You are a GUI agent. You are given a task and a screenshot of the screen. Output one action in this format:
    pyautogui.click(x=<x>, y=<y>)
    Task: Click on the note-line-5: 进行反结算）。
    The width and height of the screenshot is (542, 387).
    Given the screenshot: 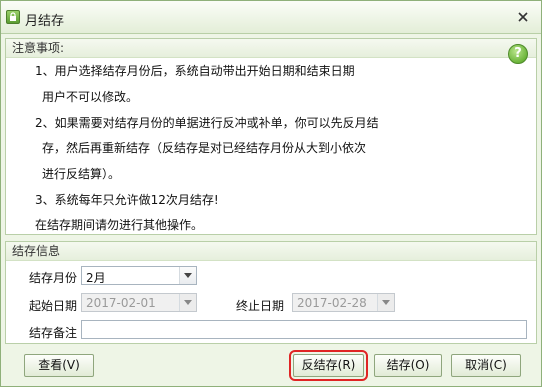 What is the action you would take?
    pyautogui.click(x=81, y=174)
    